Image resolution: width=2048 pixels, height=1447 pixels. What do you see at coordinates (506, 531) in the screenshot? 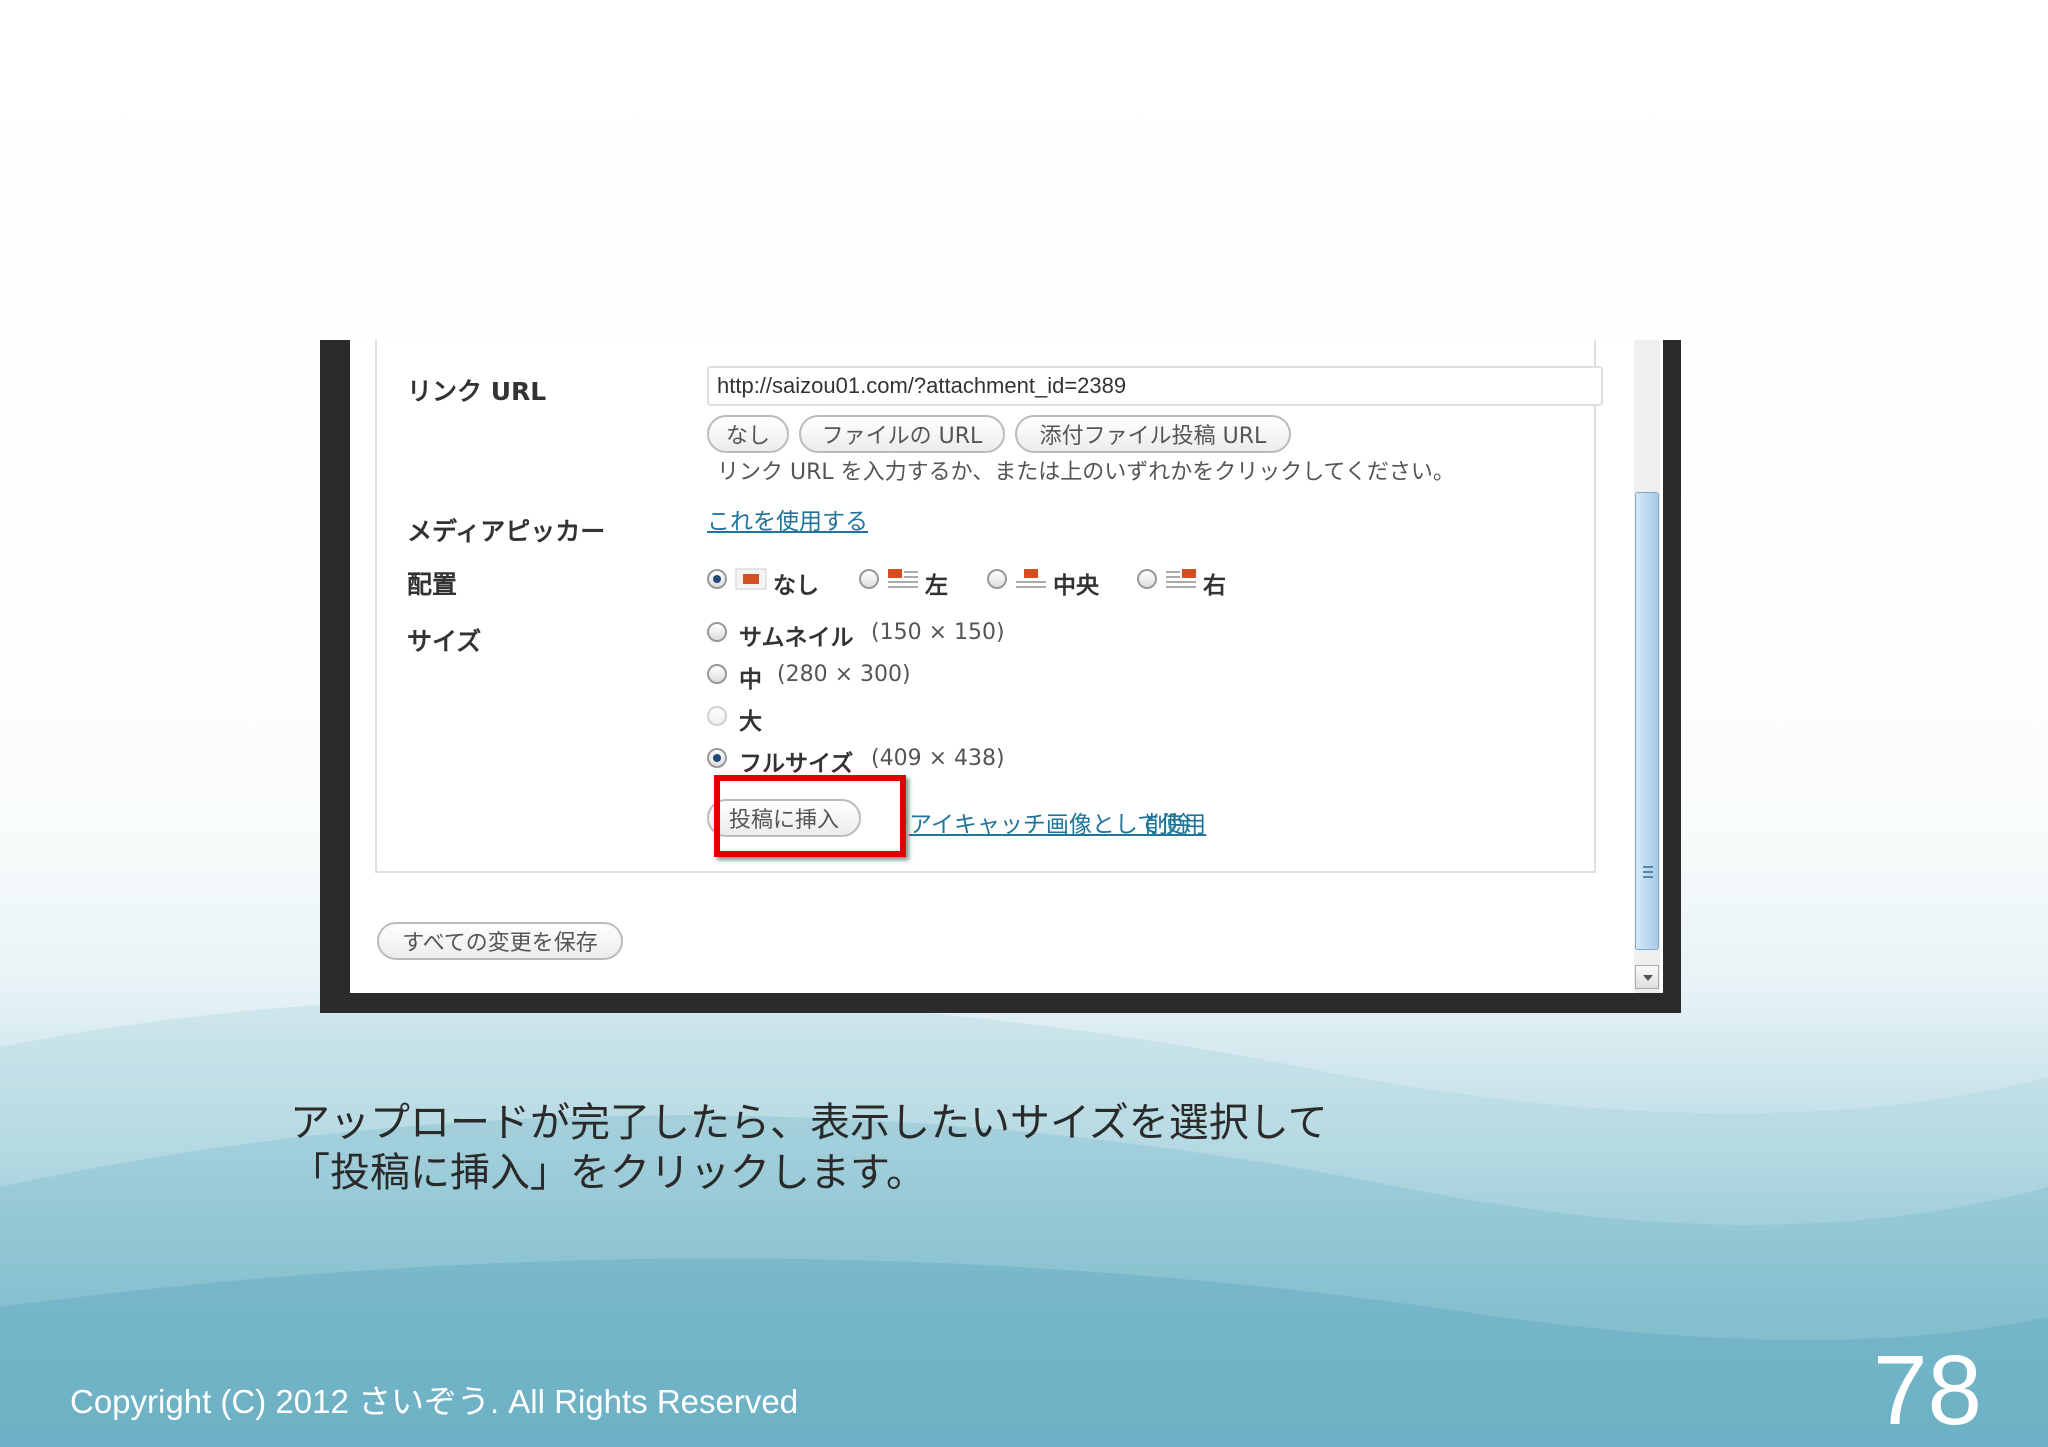
I see `media-picker-label: メディアピッカー` at bounding box center [506, 531].